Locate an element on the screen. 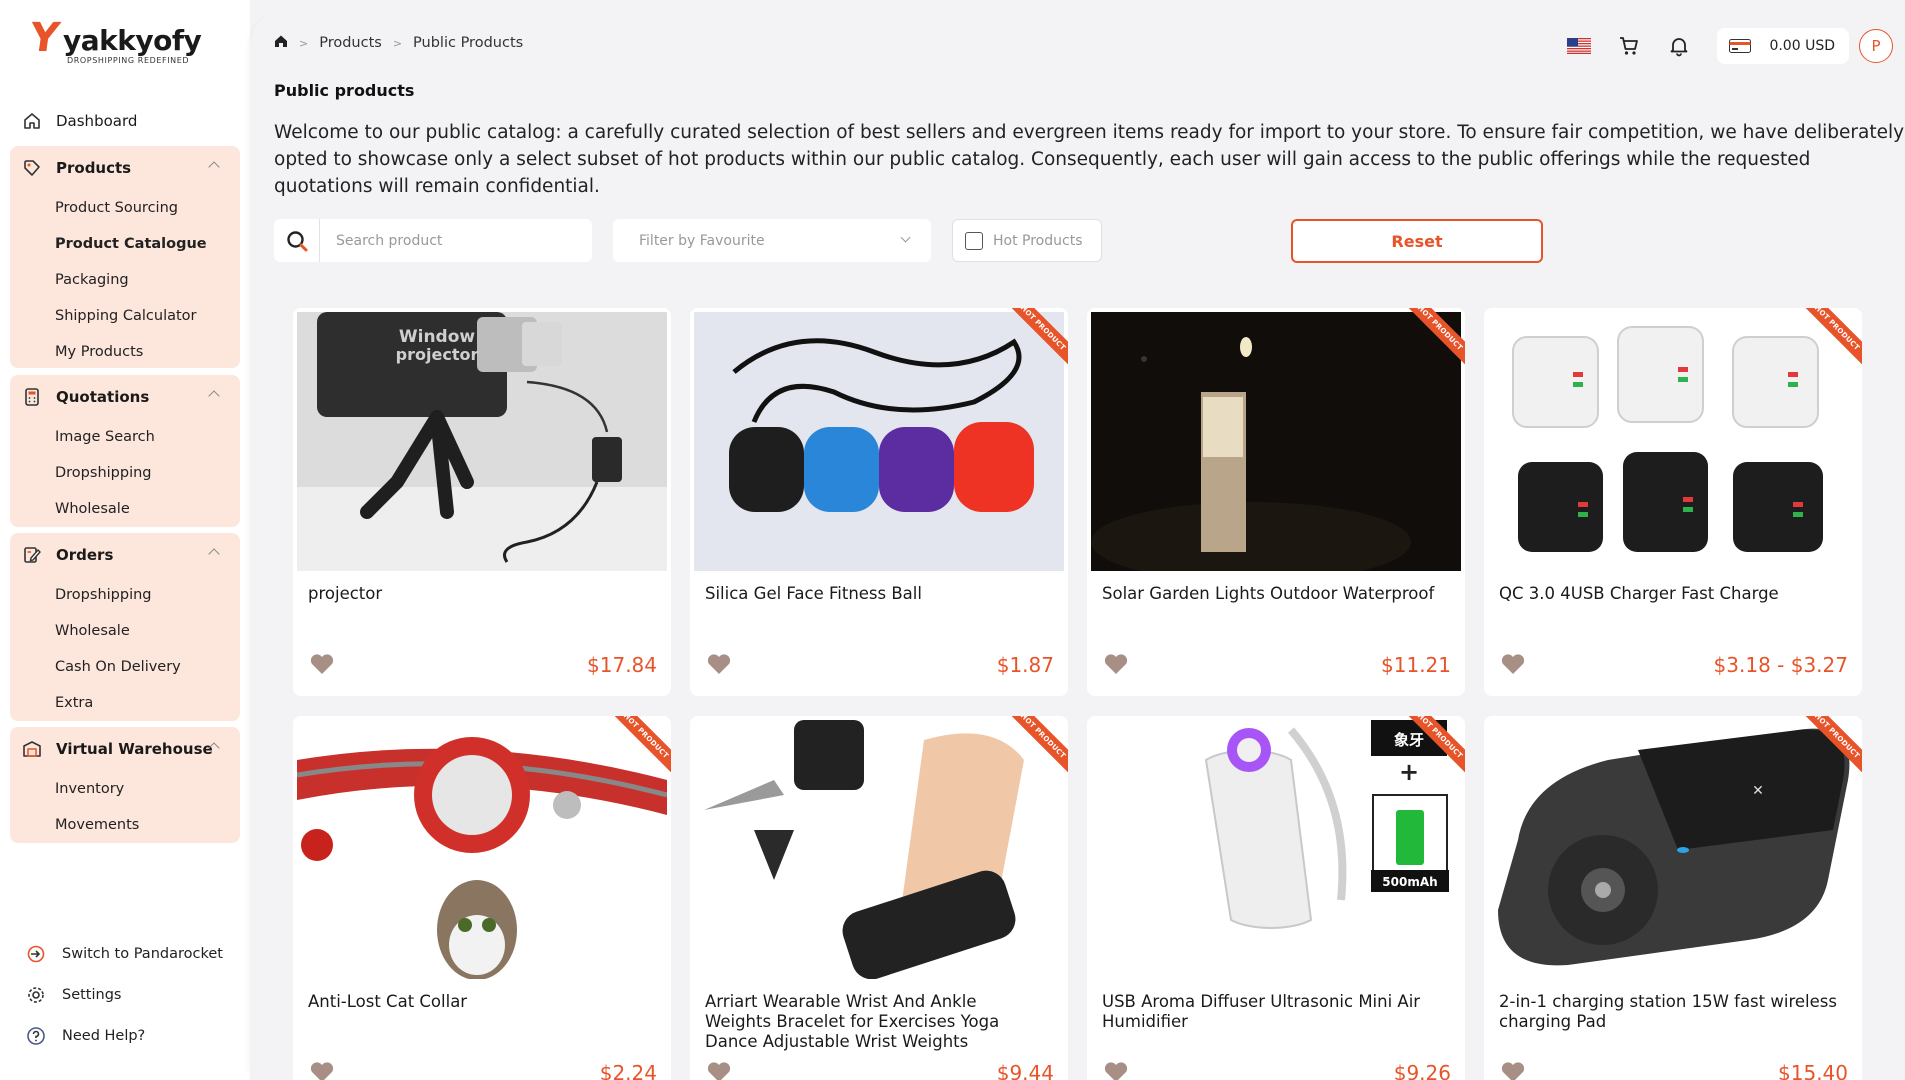  favourite-filter-select: Filter by Favourite is located at coordinates (772, 240).